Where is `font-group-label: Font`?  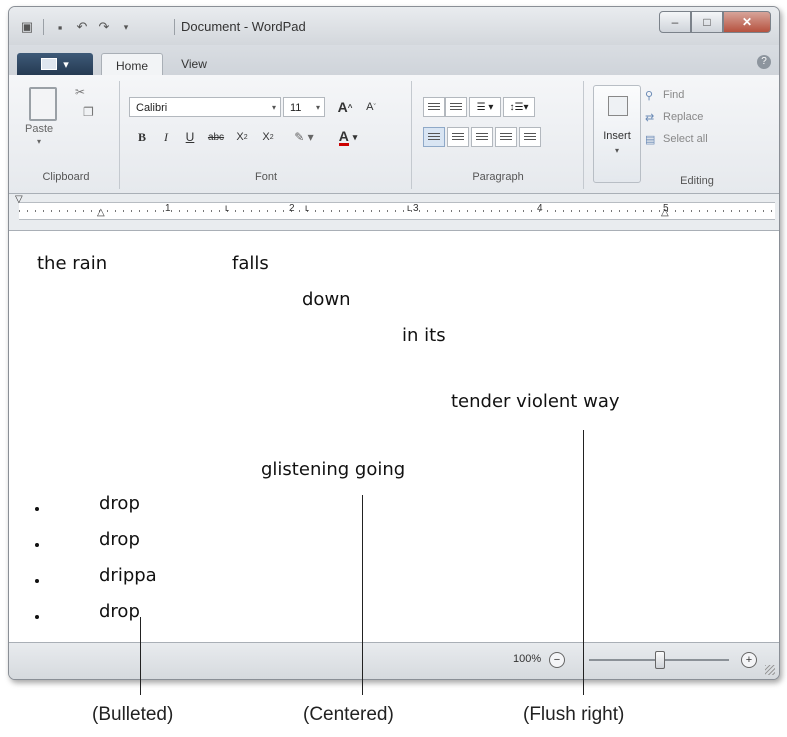 font-group-label: Font is located at coordinates (265, 177).